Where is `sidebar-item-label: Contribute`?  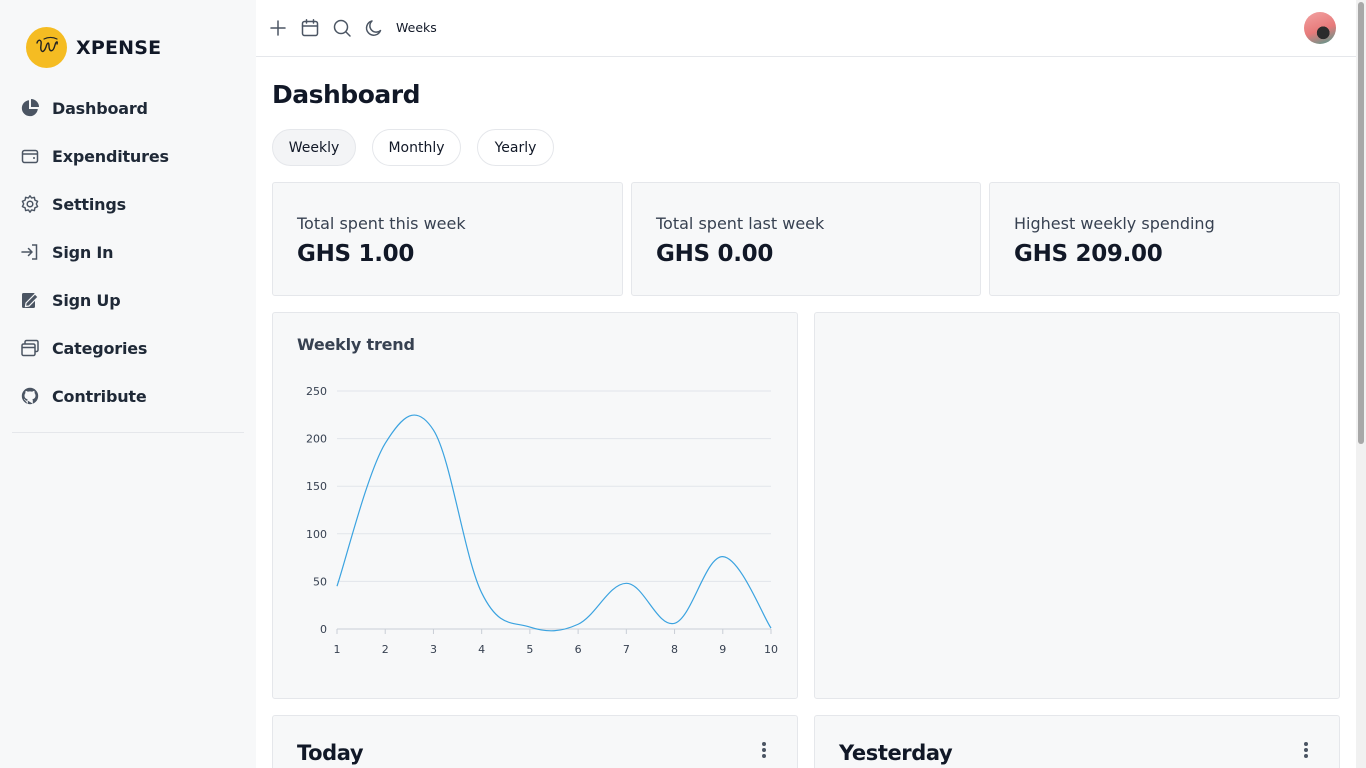
sidebar-item-label: Contribute is located at coordinates (99, 396).